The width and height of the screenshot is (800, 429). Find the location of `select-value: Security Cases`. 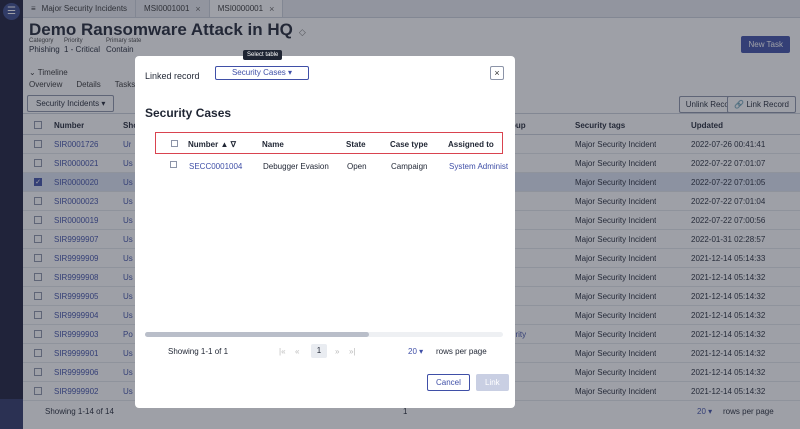

select-value: Security Cases is located at coordinates (258, 72).